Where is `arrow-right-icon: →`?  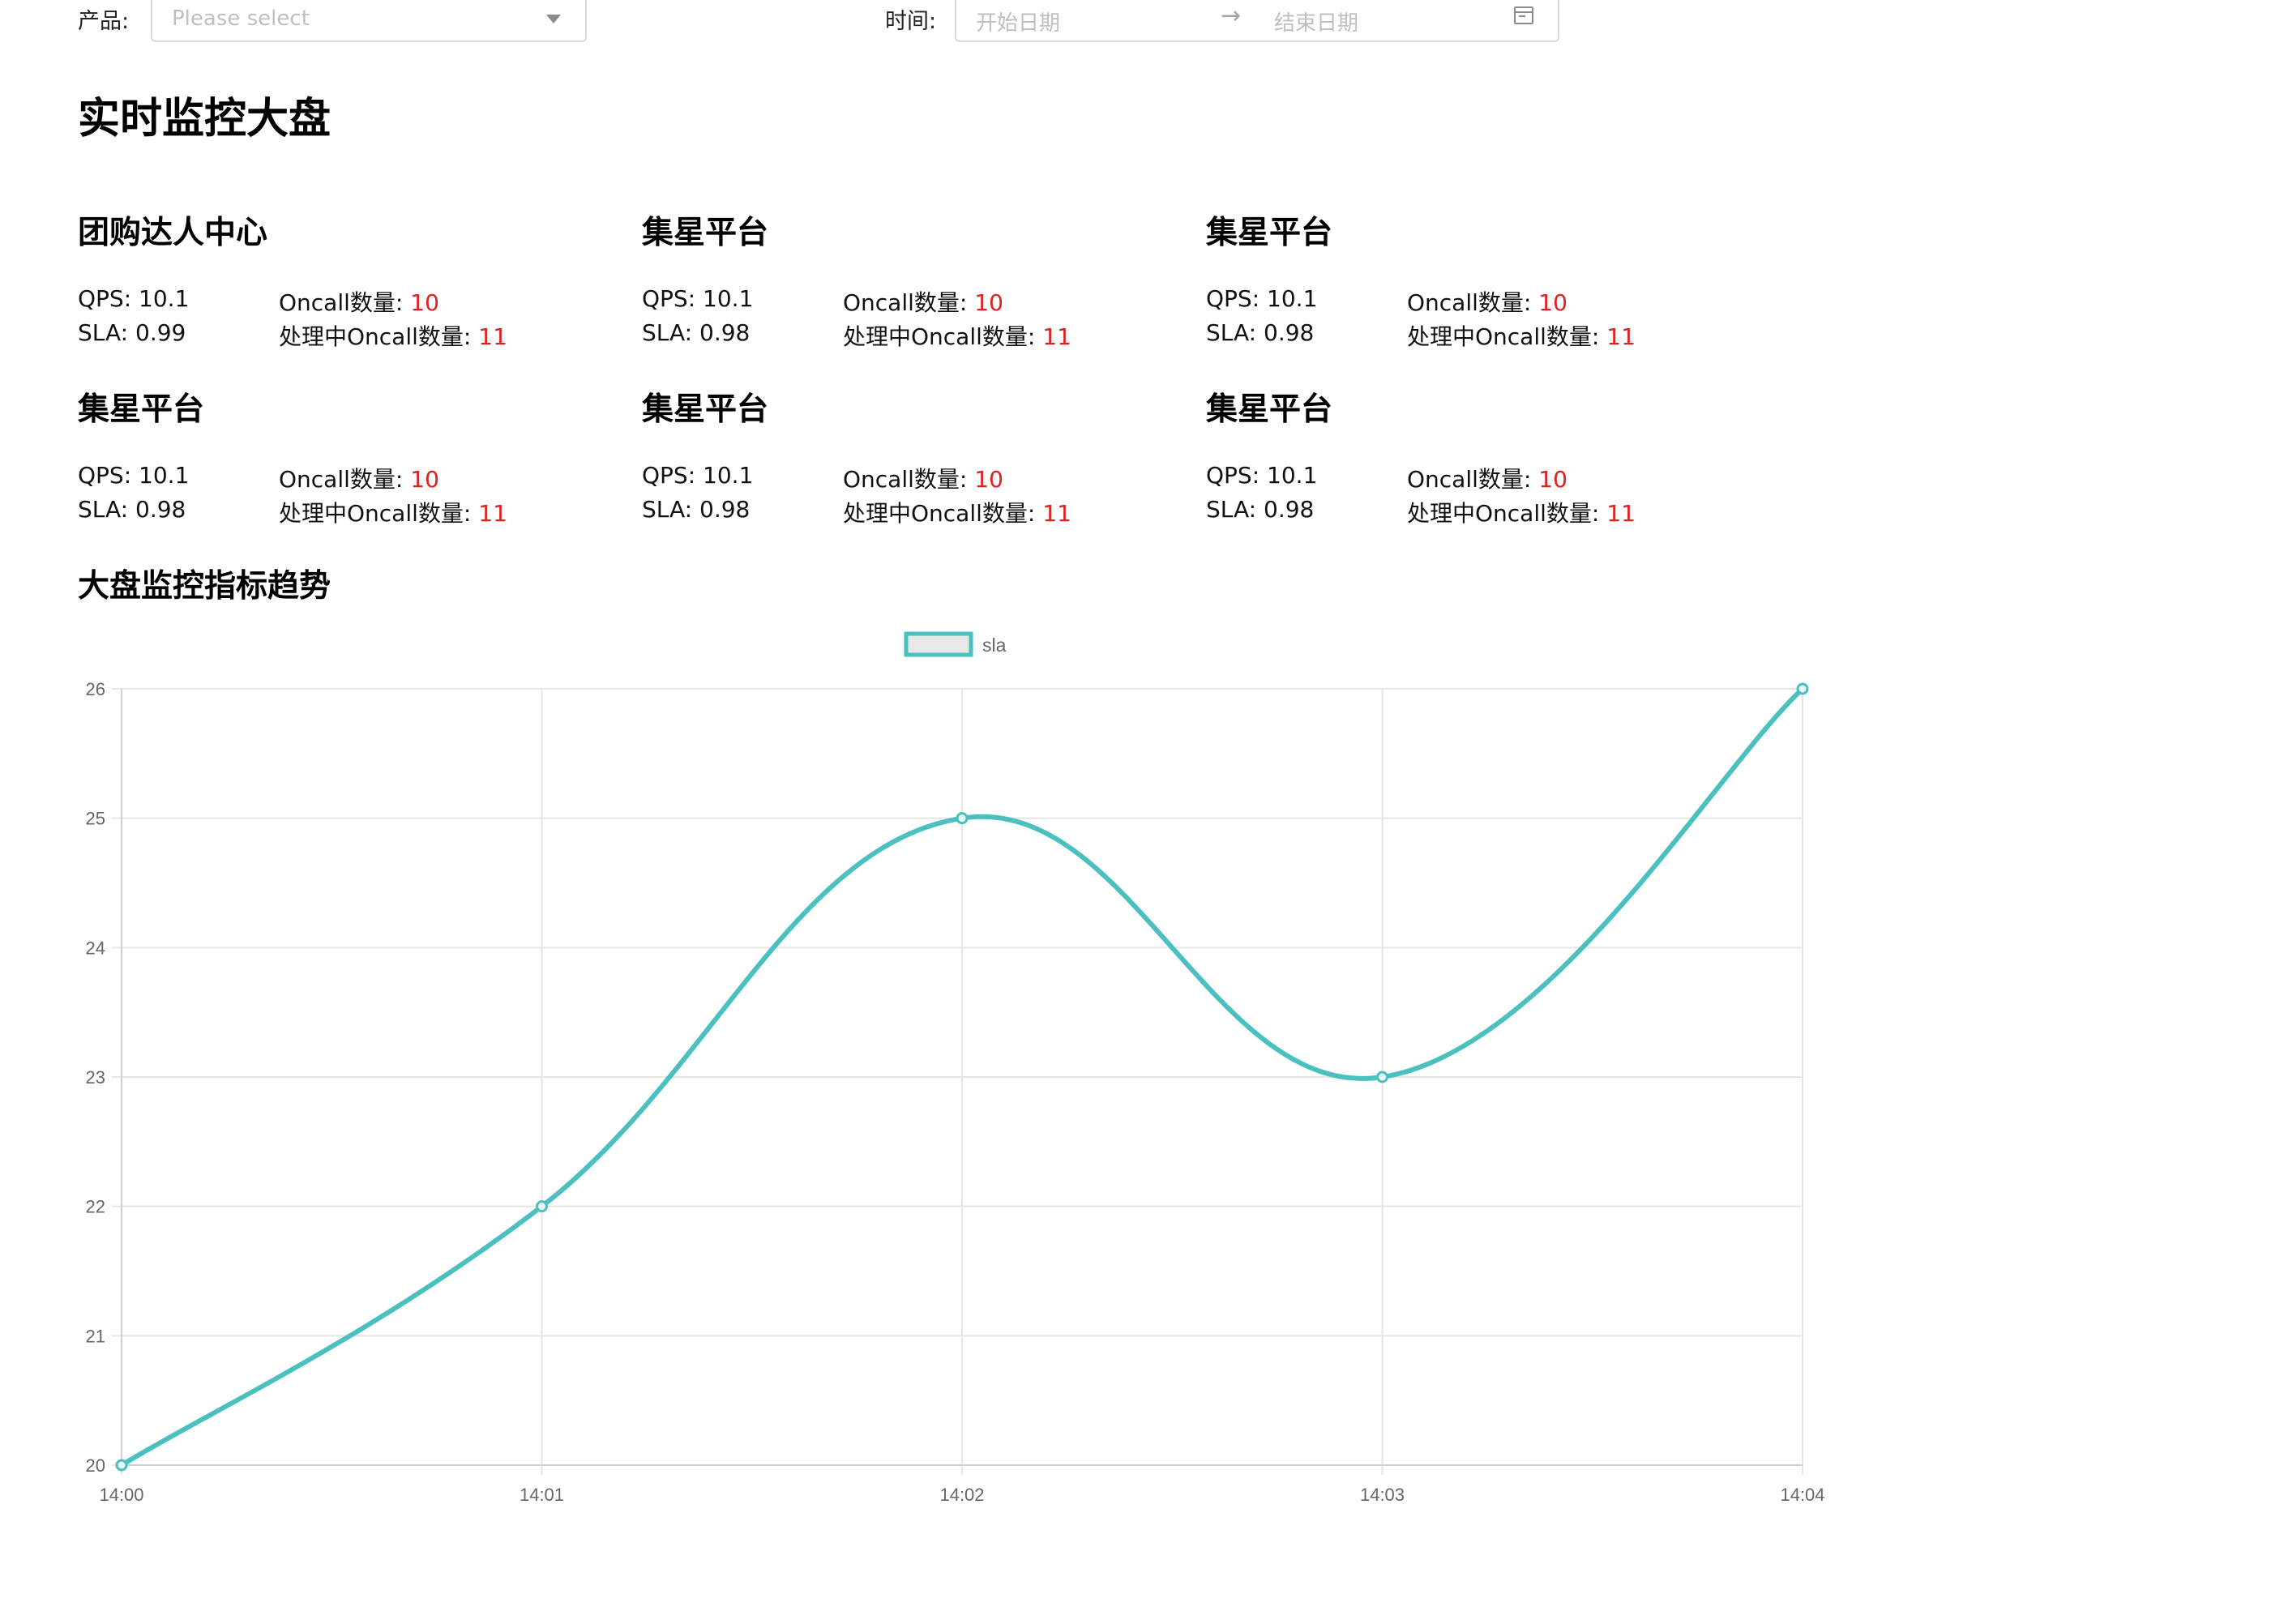
arrow-right-icon: → is located at coordinates (1231, 16).